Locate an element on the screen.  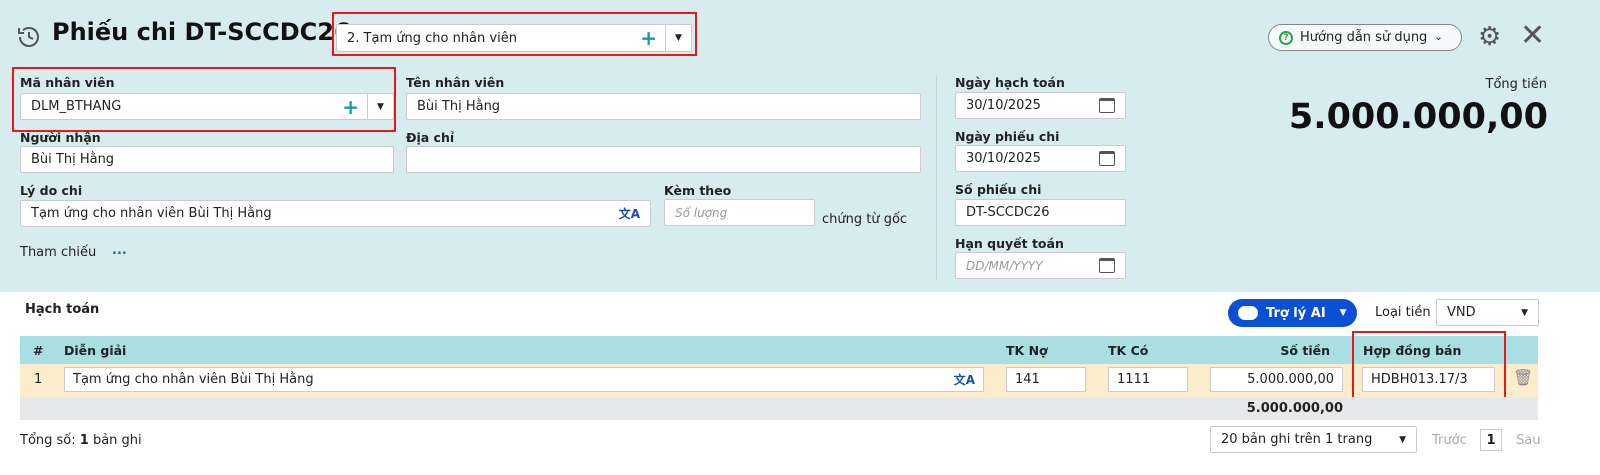
attach-suffix: chứng từ gốc is located at coordinates (865, 219).